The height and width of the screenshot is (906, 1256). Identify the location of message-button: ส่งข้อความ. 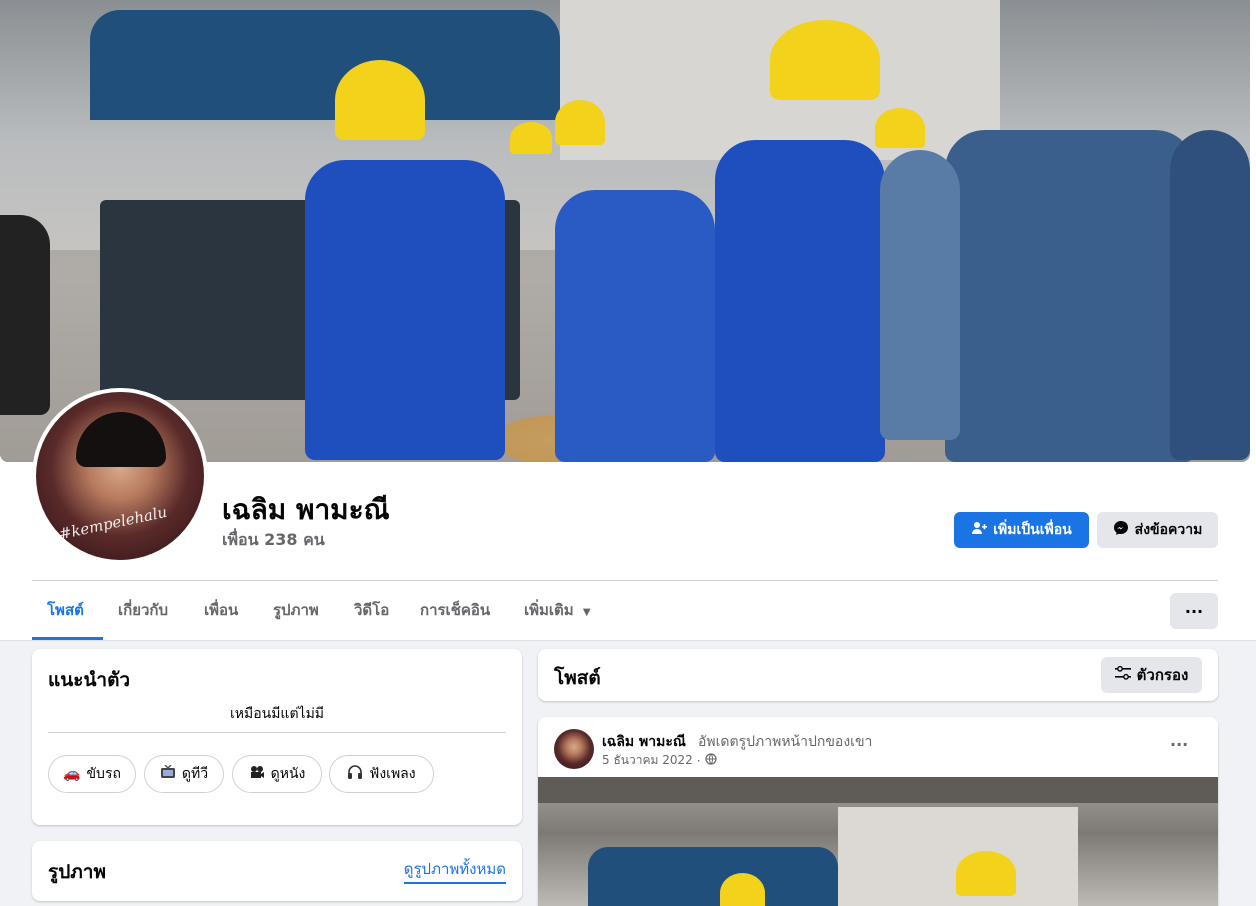
(1157, 530).